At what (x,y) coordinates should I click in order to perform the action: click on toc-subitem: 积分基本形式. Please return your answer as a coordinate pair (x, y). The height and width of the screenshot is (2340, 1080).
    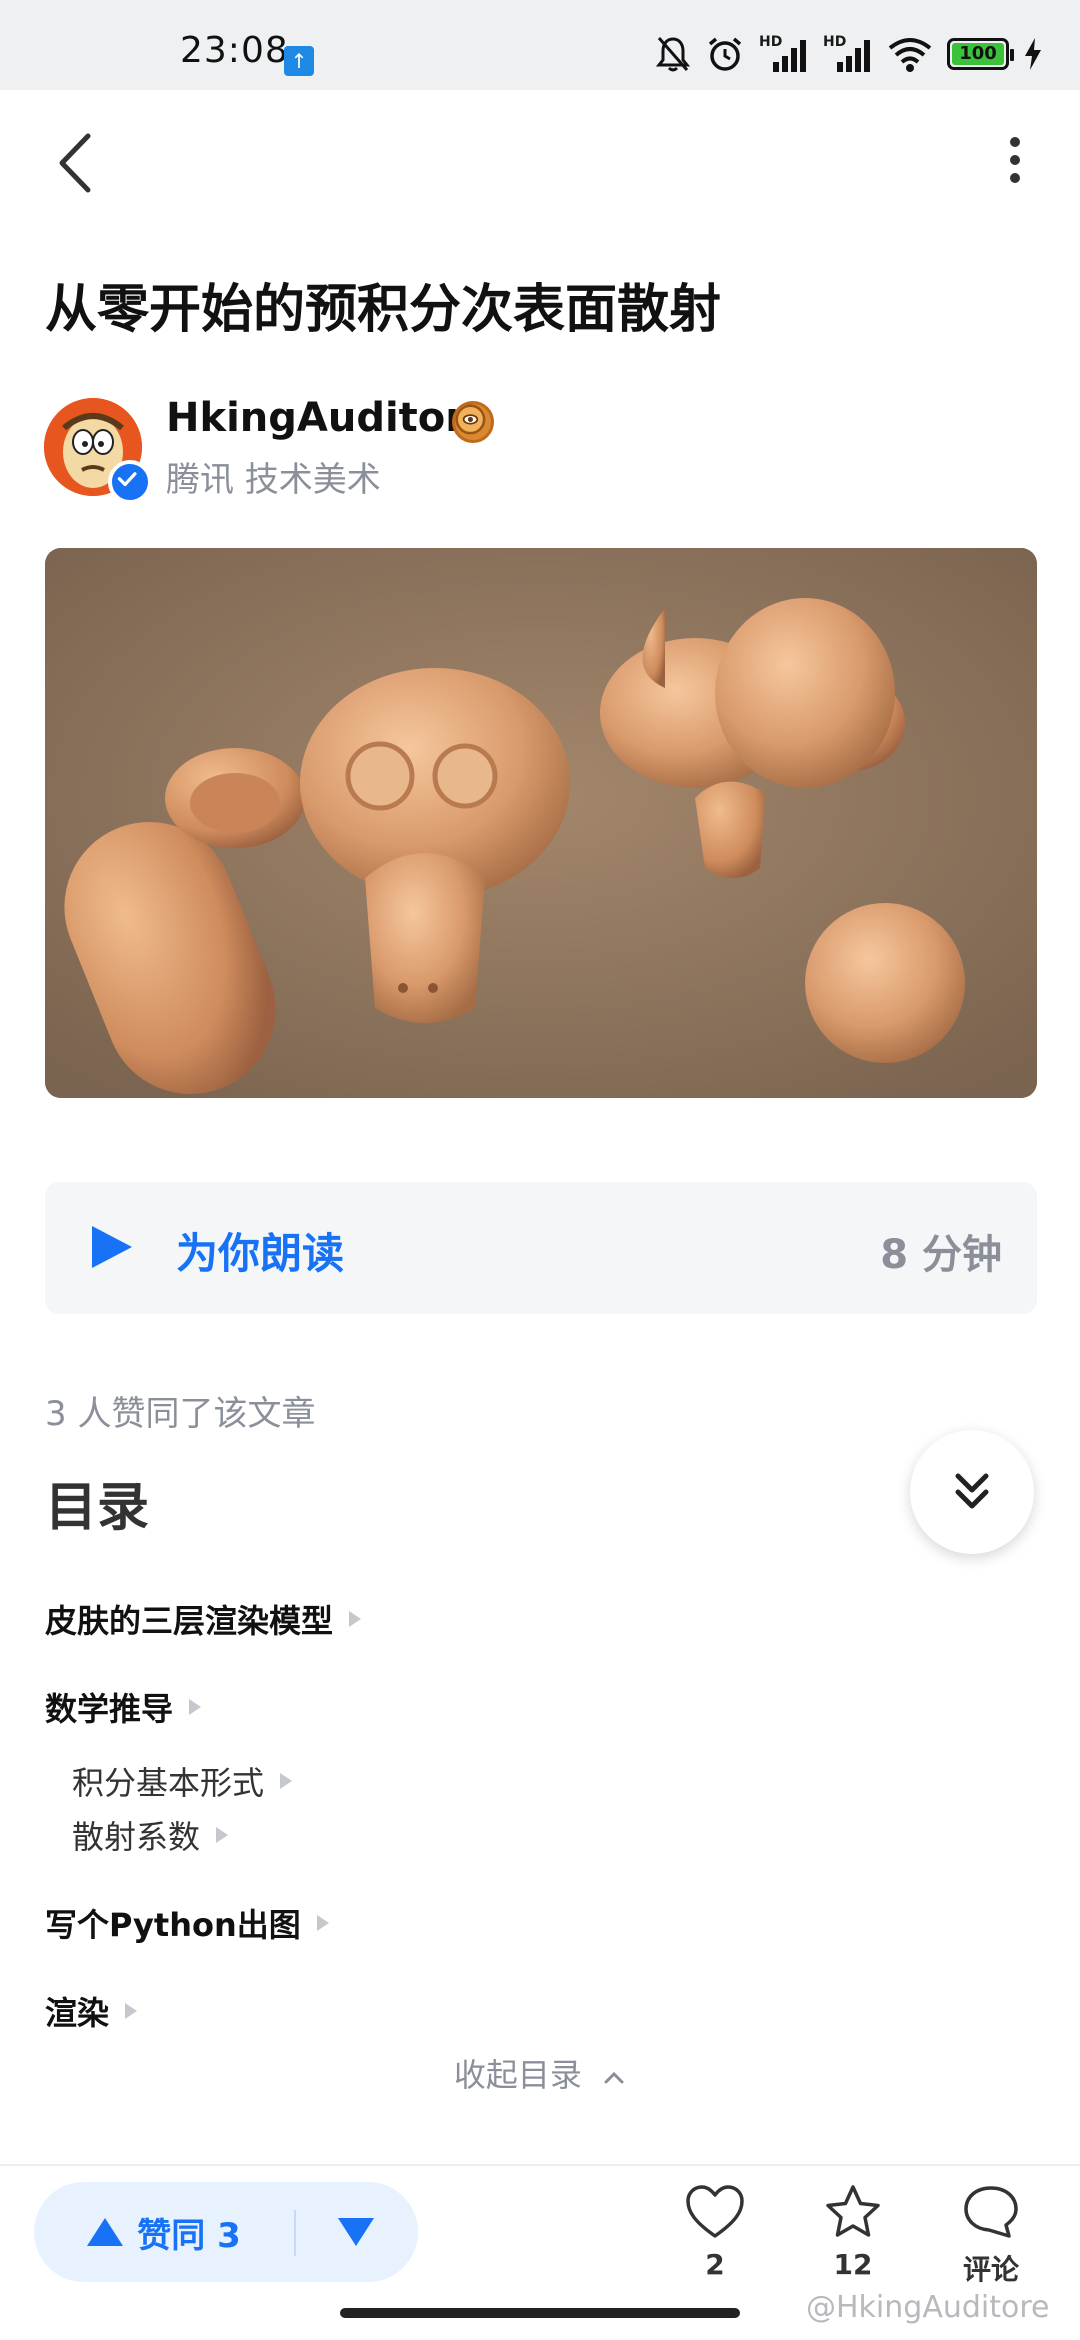
    Looking at the image, I should click on (182, 1781).